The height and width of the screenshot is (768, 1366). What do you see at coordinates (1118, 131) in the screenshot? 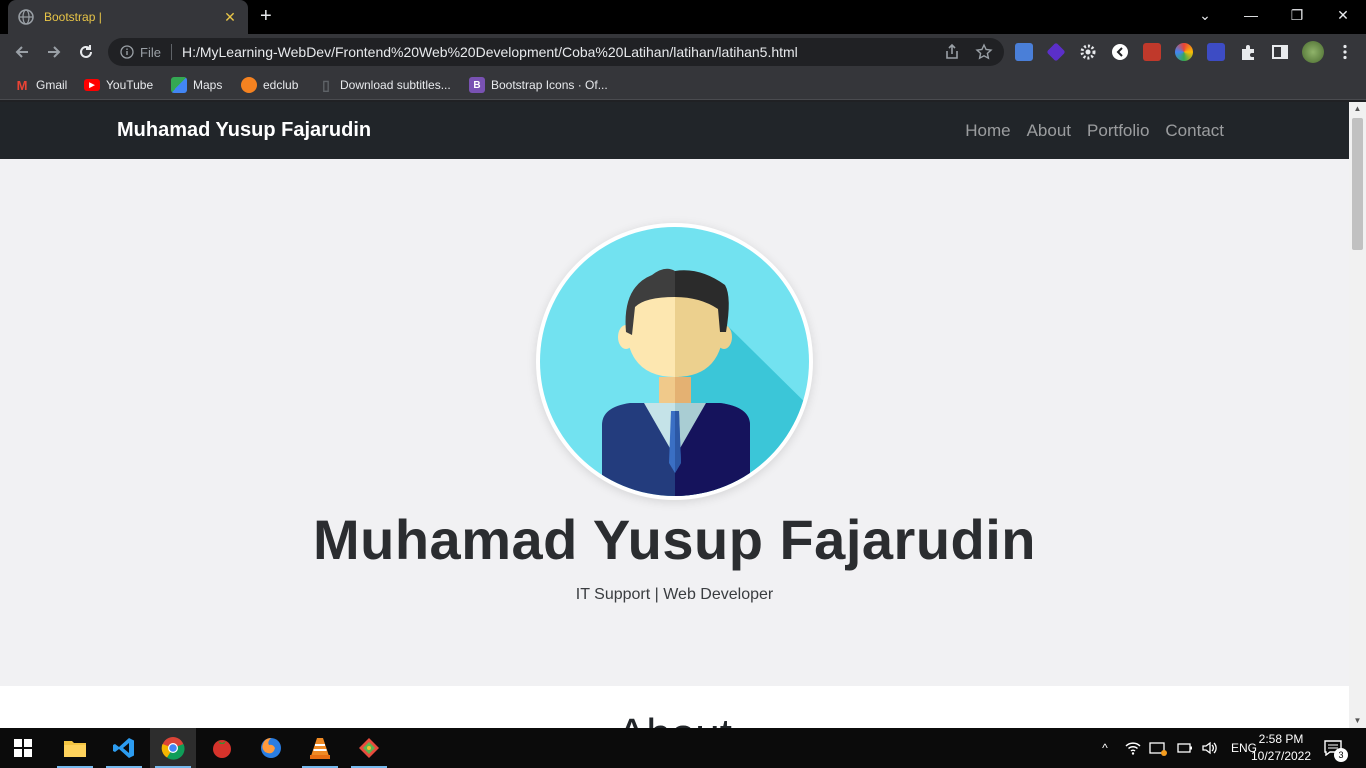
I see `nav-link-portfolio: Portfolio` at bounding box center [1118, 131].